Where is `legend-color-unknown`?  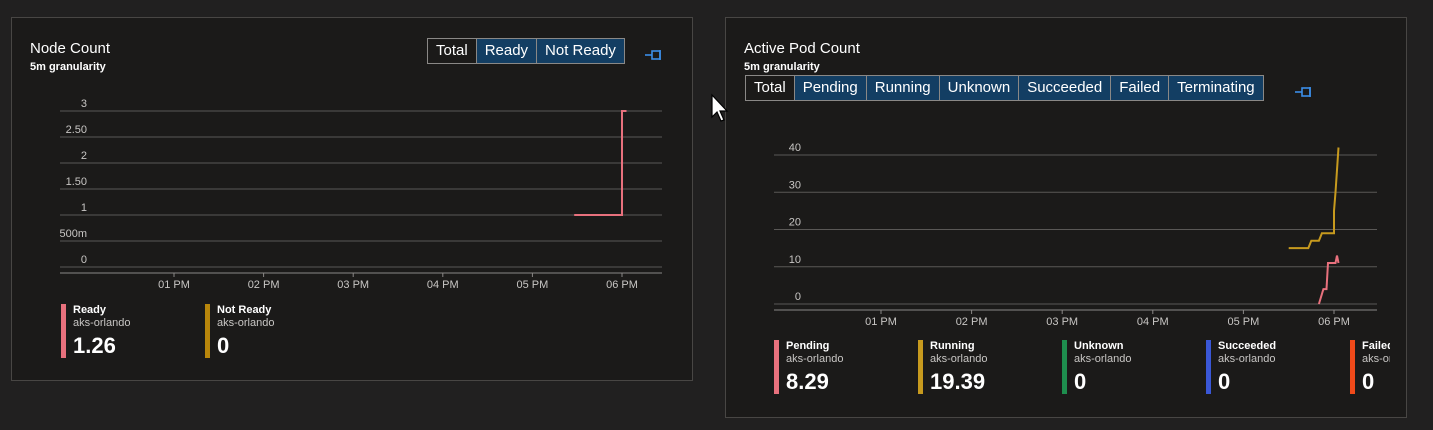
legend-color-unknown is located at coordinates (1064, 367).